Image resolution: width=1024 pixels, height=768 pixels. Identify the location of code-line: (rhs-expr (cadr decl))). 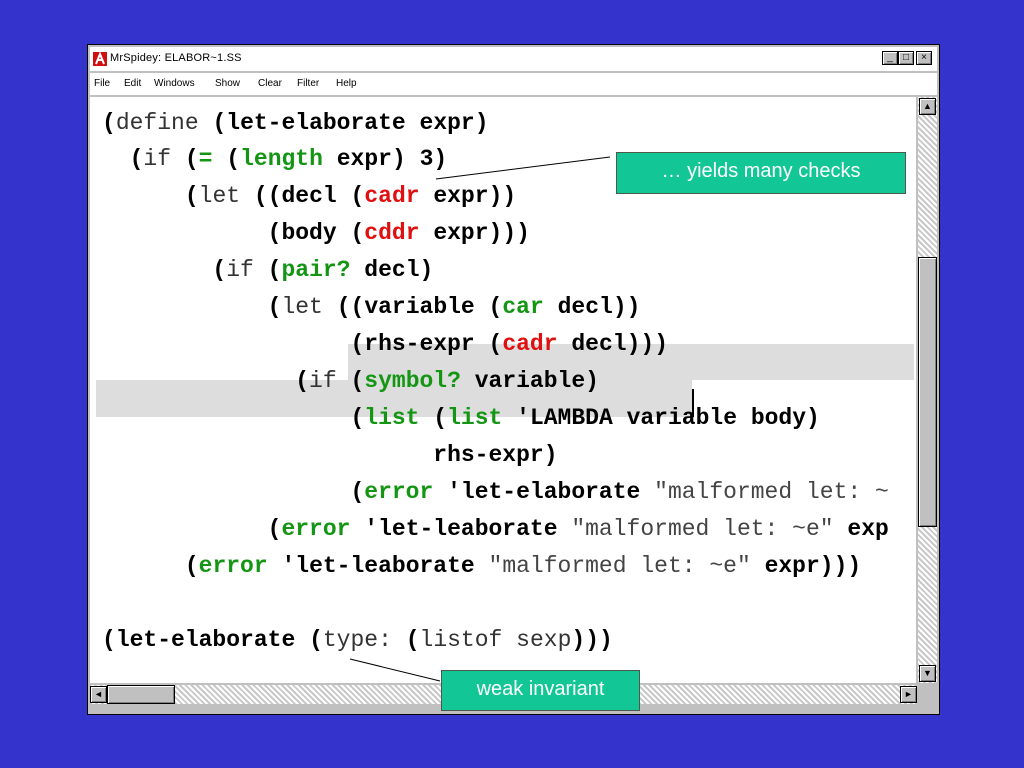
(509, 344).